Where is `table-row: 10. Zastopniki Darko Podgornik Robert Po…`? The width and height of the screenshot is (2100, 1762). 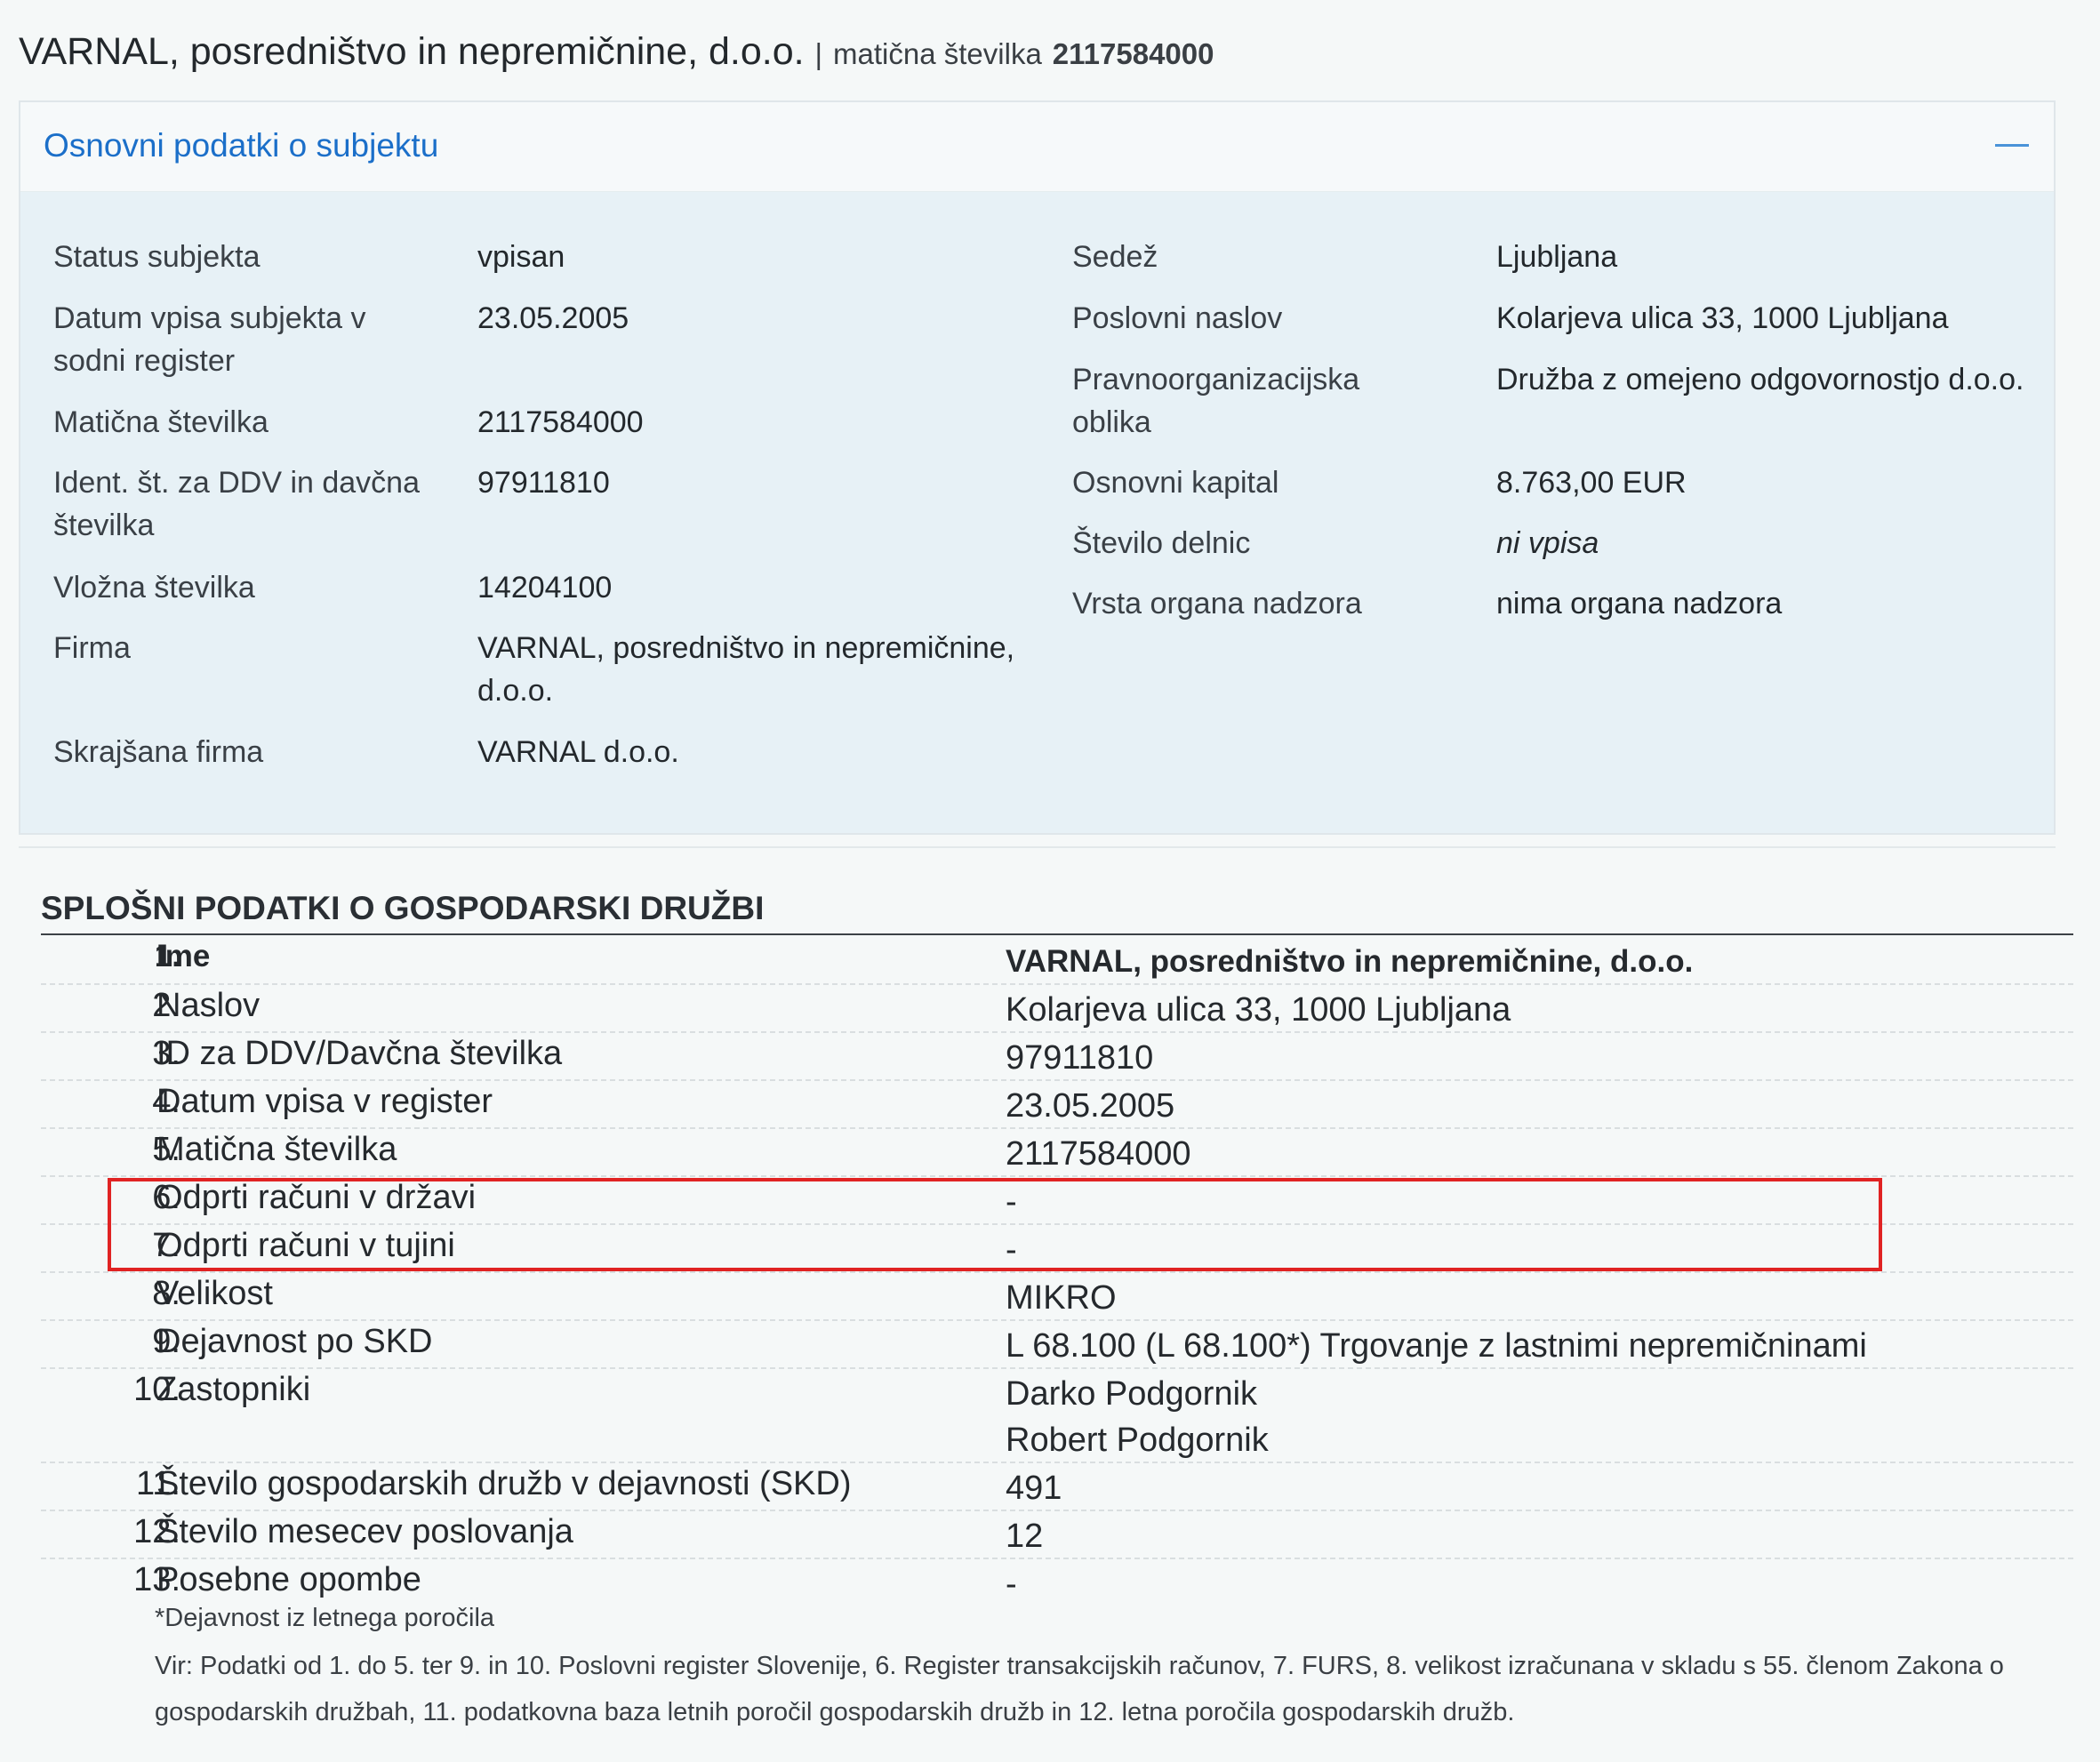 table-row: 10. Zastopniki Darko Podgornik Robert Po… is located at coordinates (1057, 1415).